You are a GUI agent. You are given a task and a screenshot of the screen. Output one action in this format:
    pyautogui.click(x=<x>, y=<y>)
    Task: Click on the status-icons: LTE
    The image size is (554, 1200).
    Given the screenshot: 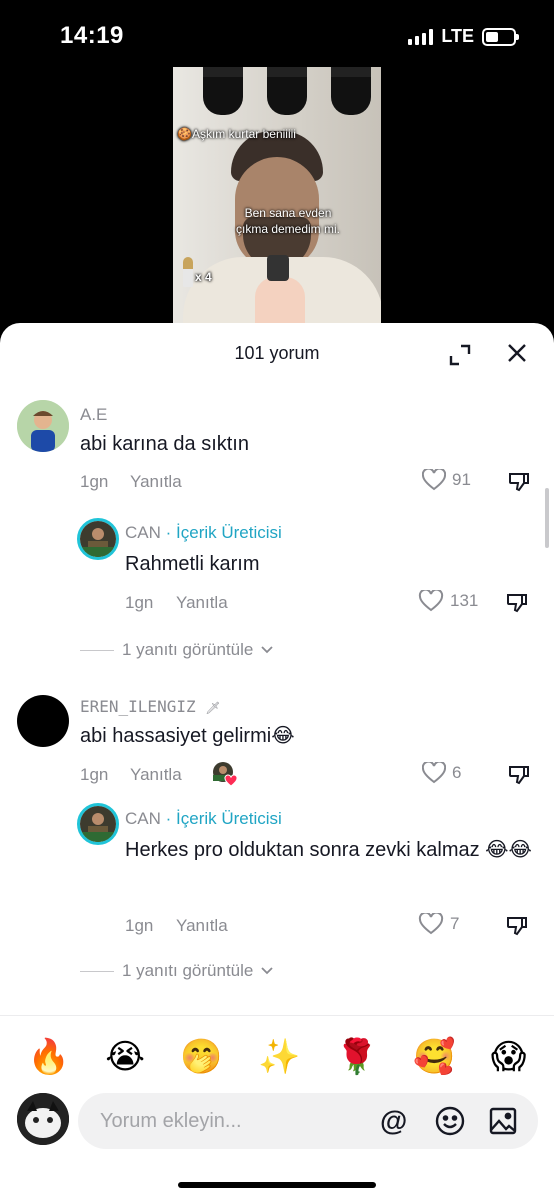 What is the action you would take?
    pyautogui.click(x=463, y=36)
    